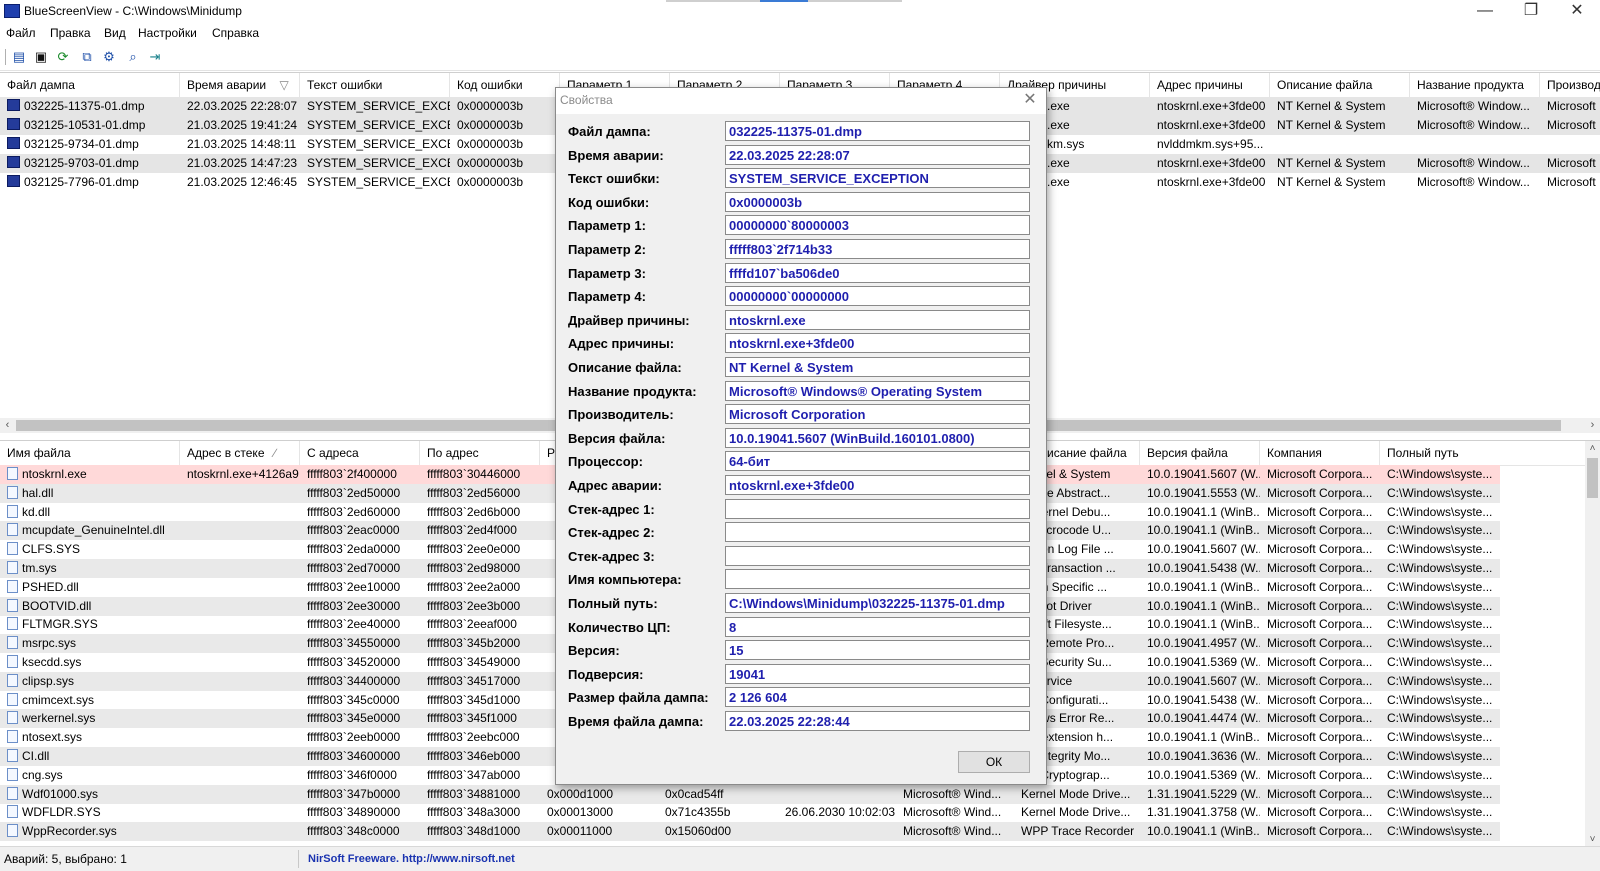  Describe the element at coordinates (240, 85) in the screenshot. I see `col-crash-time: Время аварии ▽` at that location.